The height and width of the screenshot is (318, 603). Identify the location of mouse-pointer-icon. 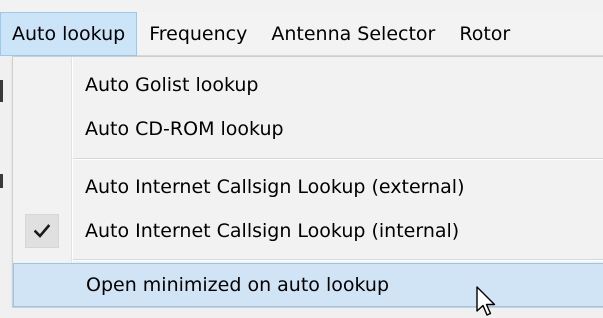
(486, 301).